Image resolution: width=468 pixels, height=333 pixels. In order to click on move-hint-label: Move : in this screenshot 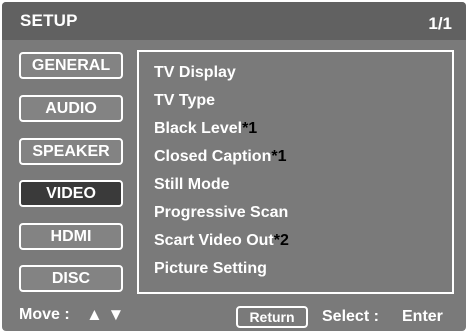, I will do `click(44, 314)`.